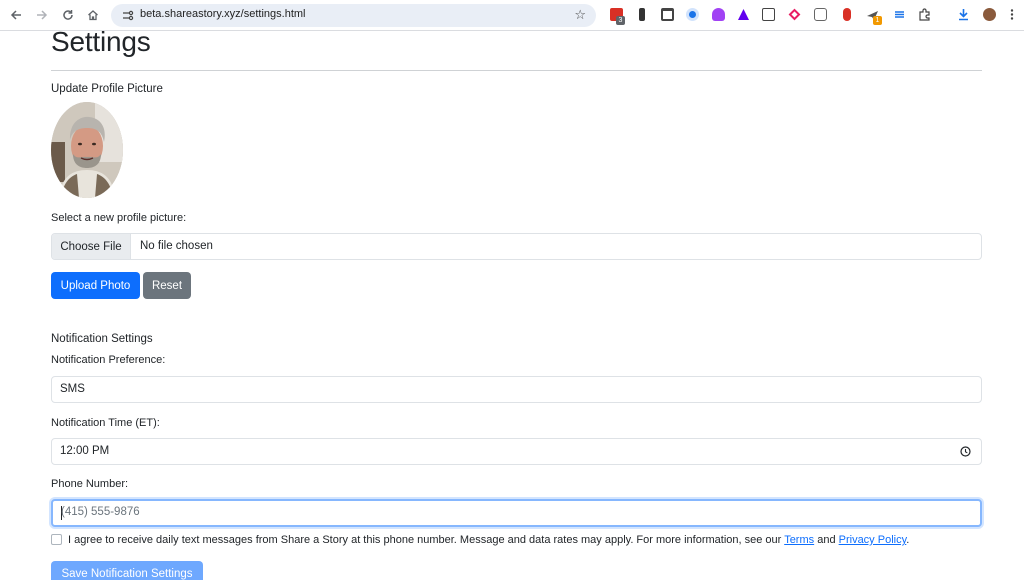  What do you see at coordinates (85, 451) in the screenshot?
I see `notification-time-value: 12:00 PM` at bounding box center [85, 451].